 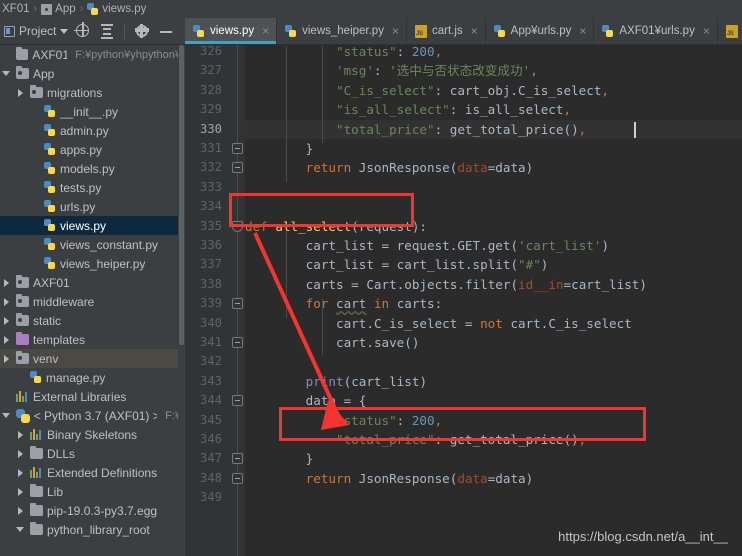 What do you see at coordinates (92, 339) in the screenshot?
I see `tree-node-templates: templates` at bounding box center [92, 339].